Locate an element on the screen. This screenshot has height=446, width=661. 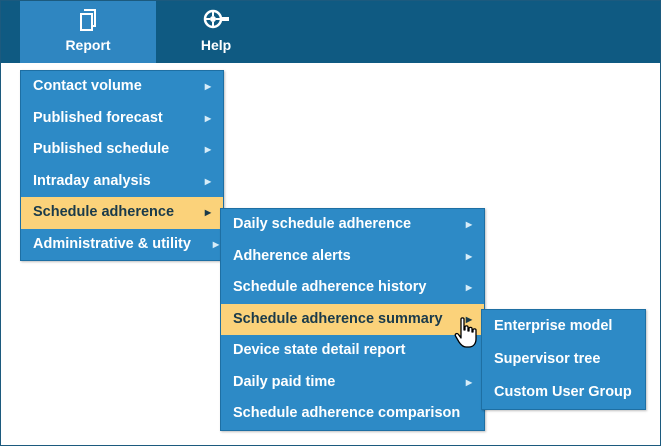
menu-item-schedule-adherence-history: Schedule adherence history ▶ is located at coordinates (352, 288).